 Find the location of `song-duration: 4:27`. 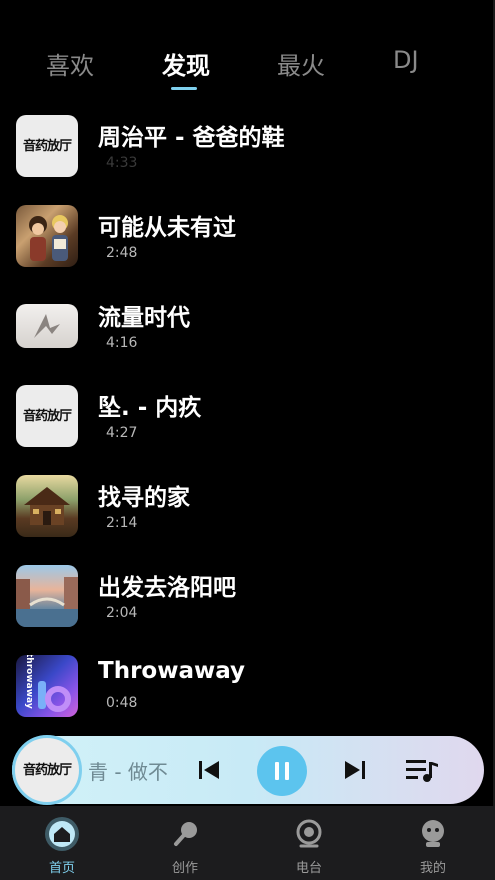

song-duration: 4:27 is located at coordinates (122, 433).